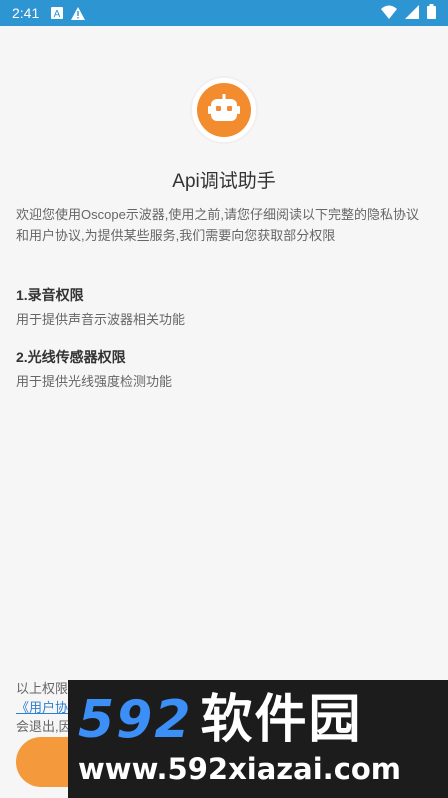  Describe the element at coordinates (224, 13) in the screenshot. I see `status-bar: 2:41 A` at that location.